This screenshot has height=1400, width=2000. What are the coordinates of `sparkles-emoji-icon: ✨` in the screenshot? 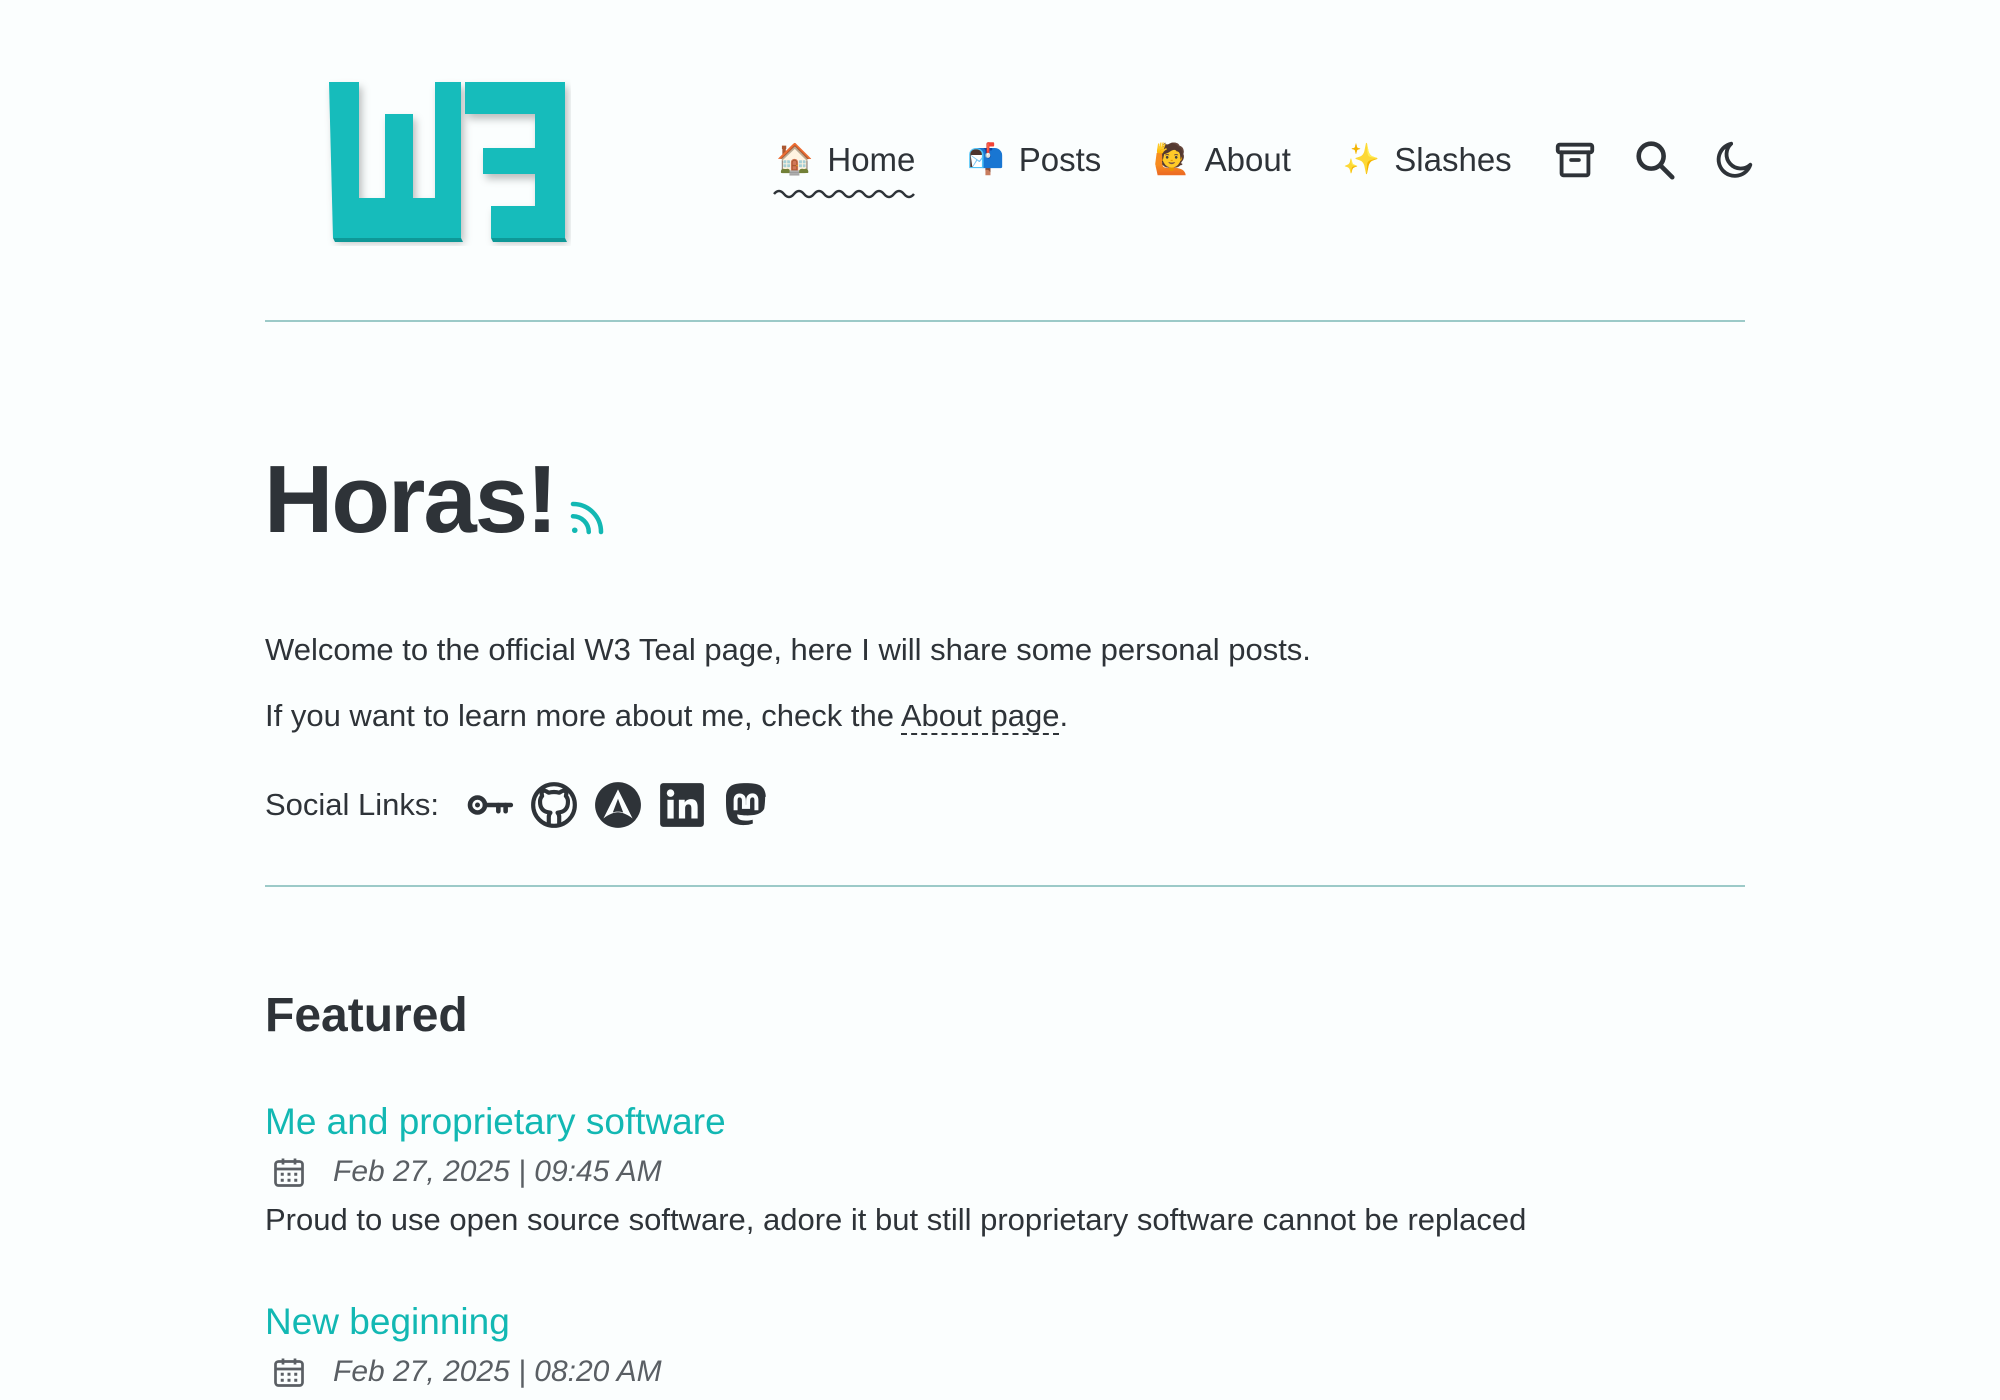 It's located at (1361, 159).